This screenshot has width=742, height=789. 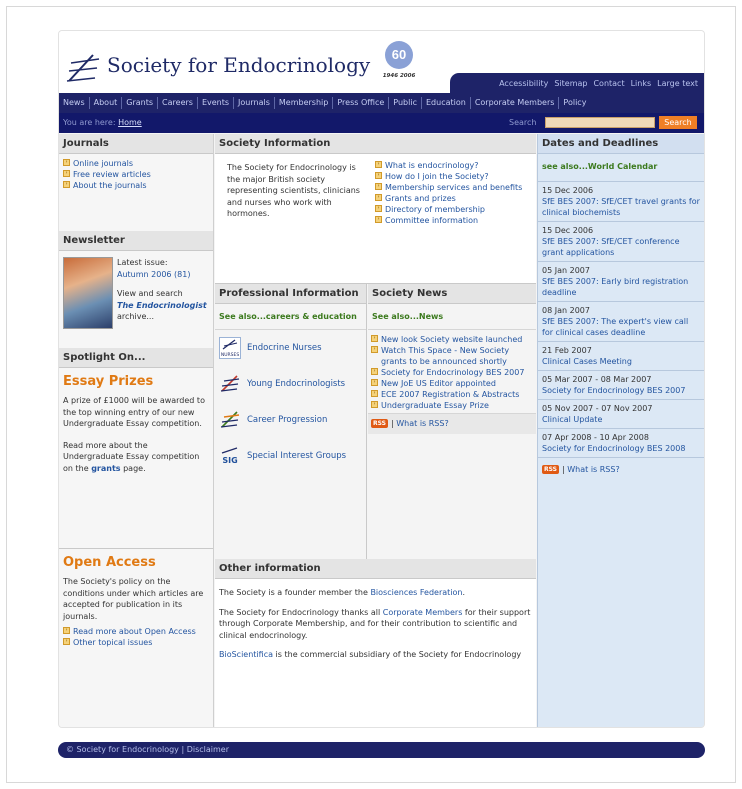 What do you see at coordinates (431, 220) in the screenshot?
I see `info-link: Committee information` at bounding box center [431, 220].